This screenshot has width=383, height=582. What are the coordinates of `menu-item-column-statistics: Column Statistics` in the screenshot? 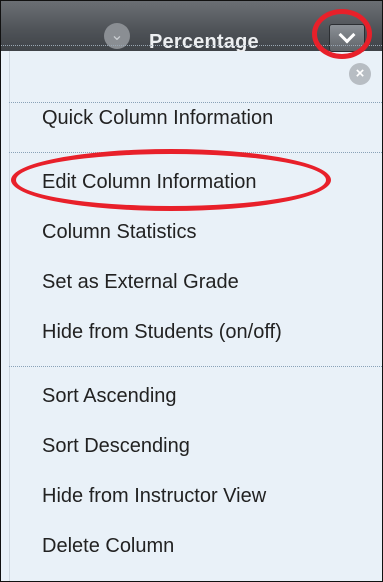 It's located at (119, 232).